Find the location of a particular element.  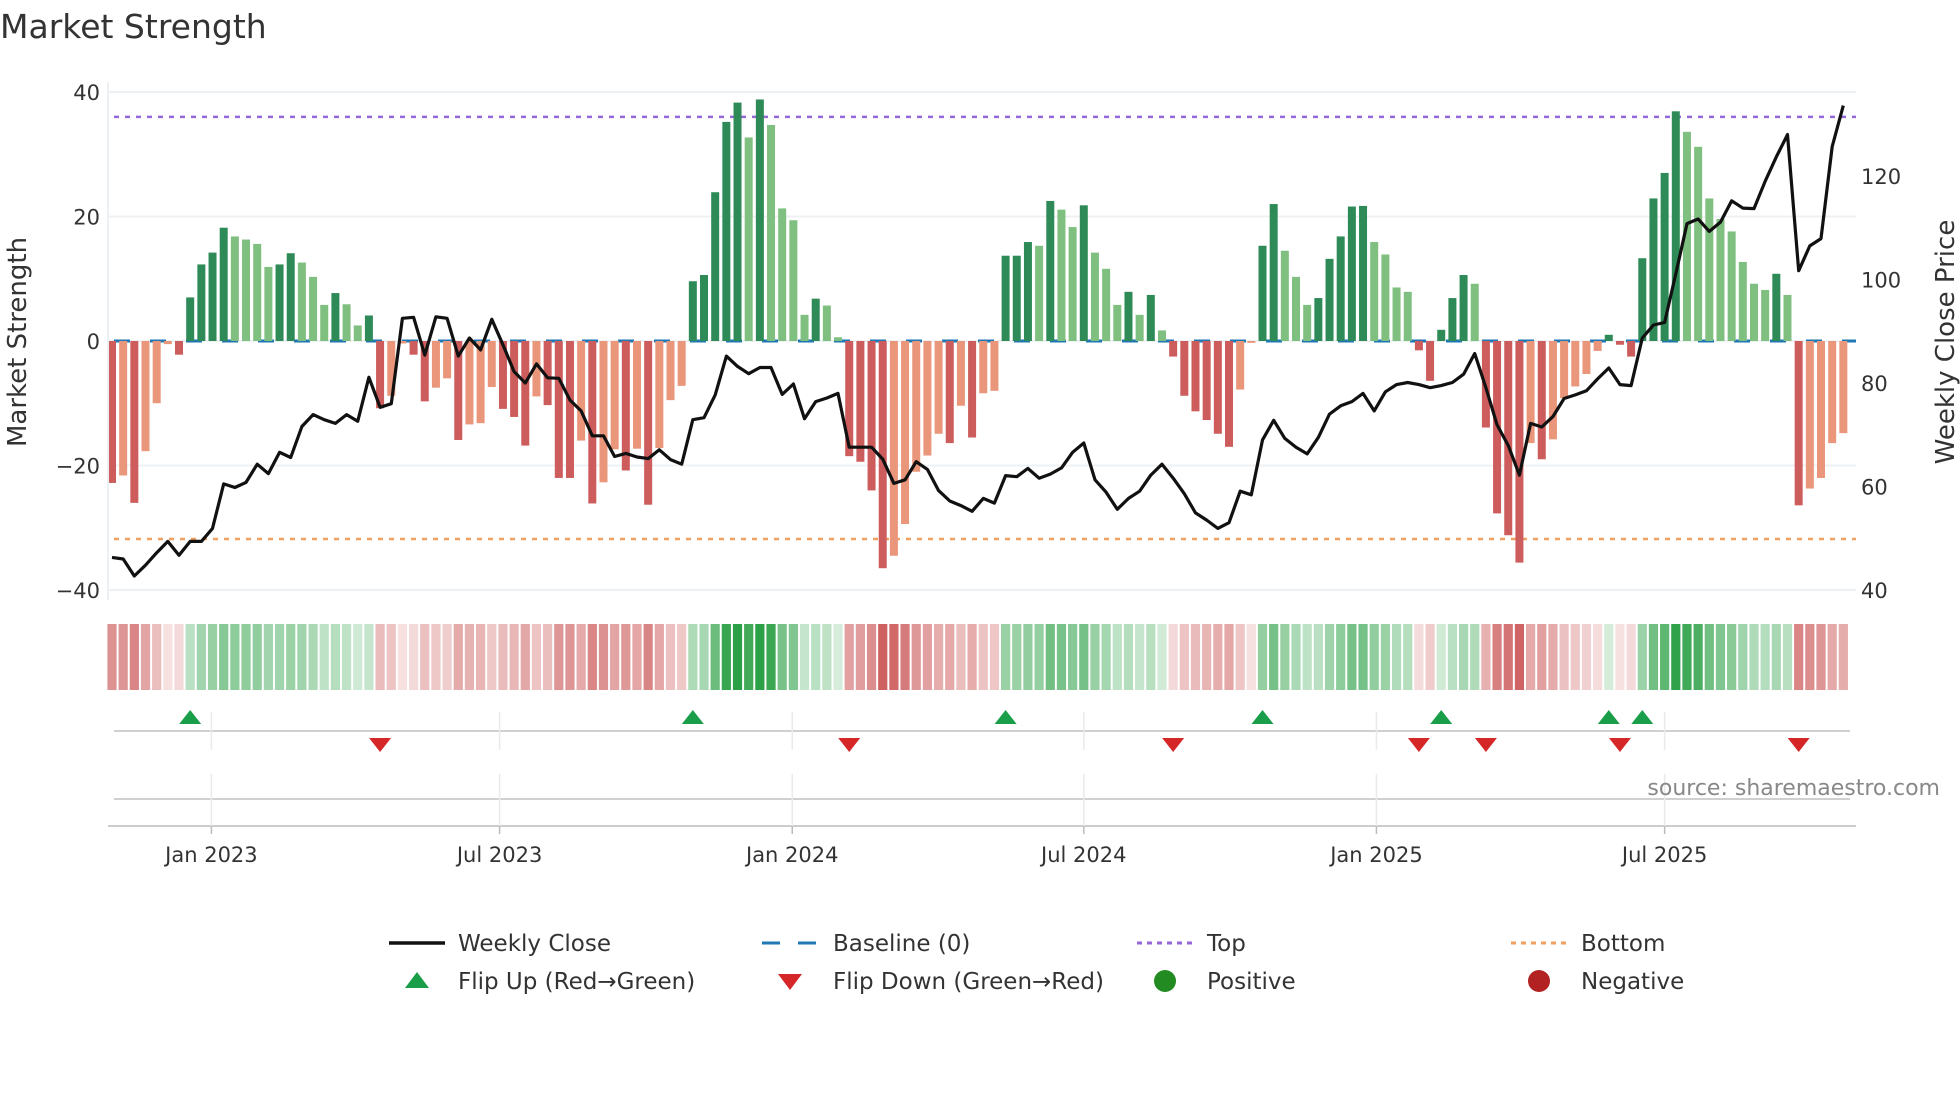

y2-tick-label: 60 is located at coordinates (1874, 488).